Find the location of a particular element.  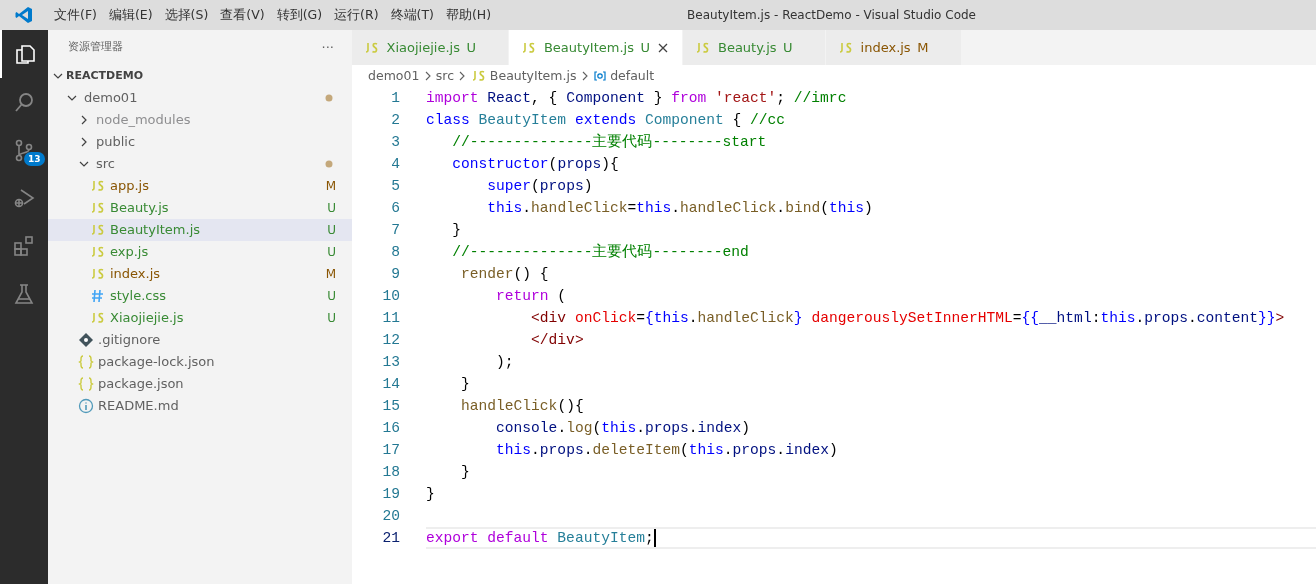

flask-icon is located at coordinates (24, 294).